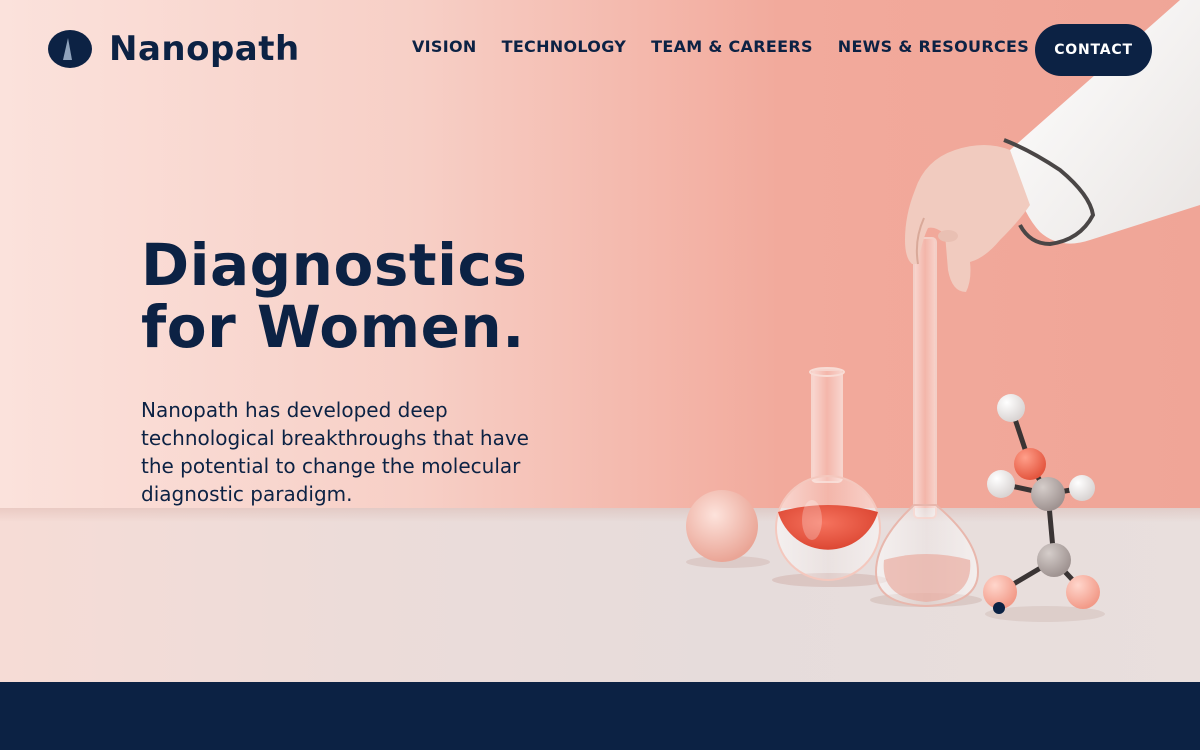 The height and width of the screenshot is (750, 1200). Describe the element at coordinates (204, 49) in the screenshot. I see `brand-name: Nanopath` at that location.